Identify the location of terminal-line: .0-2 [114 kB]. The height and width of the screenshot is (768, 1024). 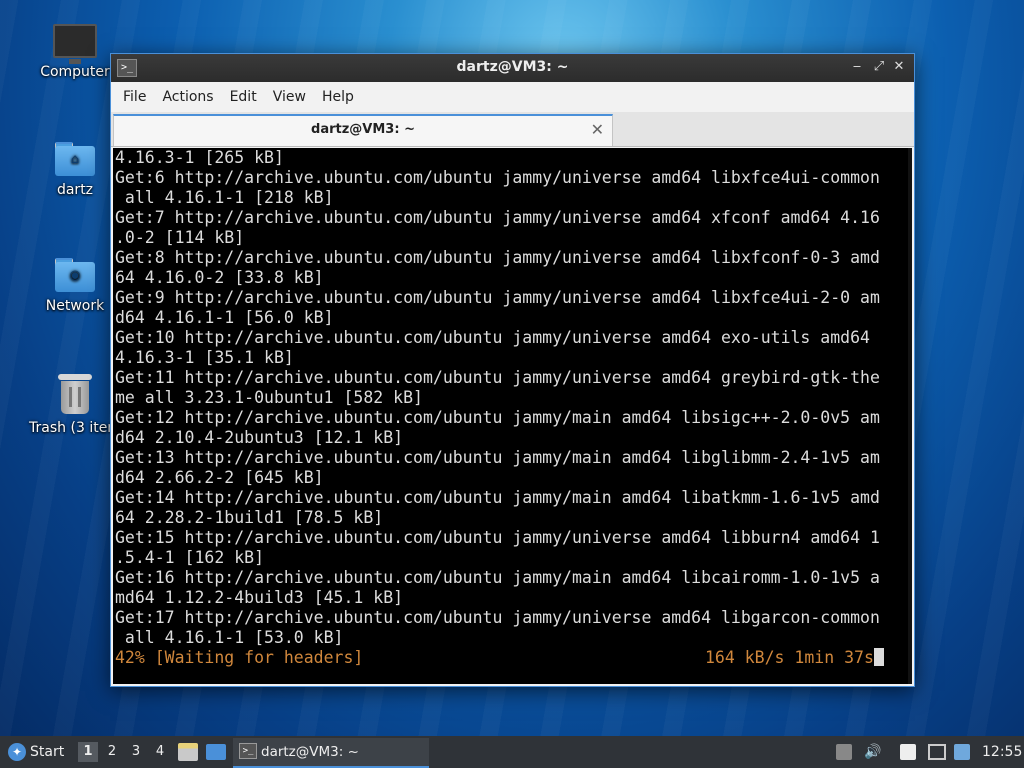
(180, 237).